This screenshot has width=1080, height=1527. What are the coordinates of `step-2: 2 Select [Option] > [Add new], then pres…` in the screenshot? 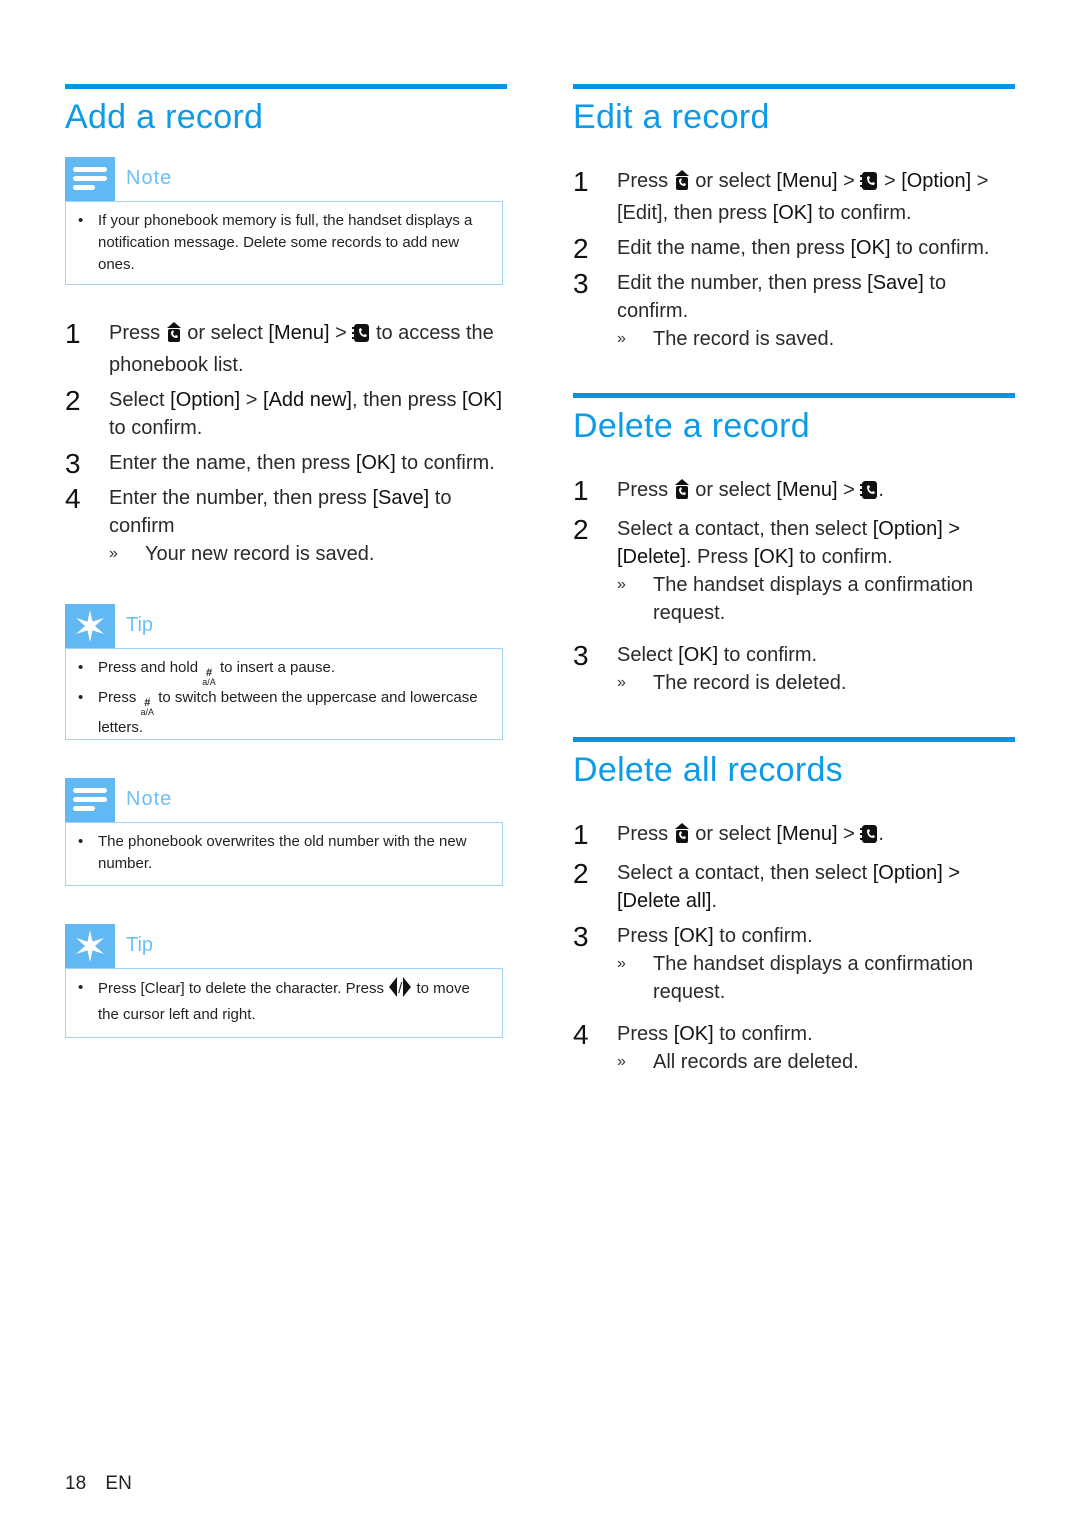 It's located at (284, 412).